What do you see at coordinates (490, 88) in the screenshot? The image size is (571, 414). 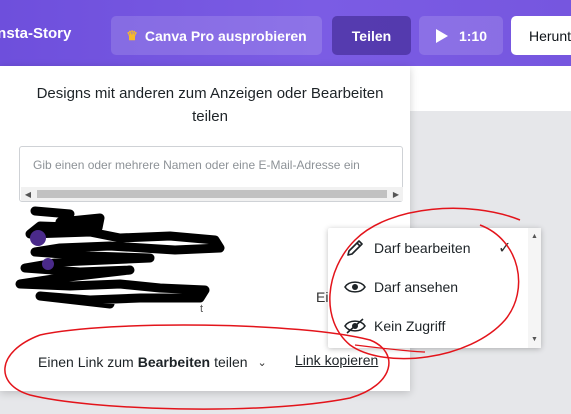 I see `editor-toolbar-strip` at bounding box center [490, 88].